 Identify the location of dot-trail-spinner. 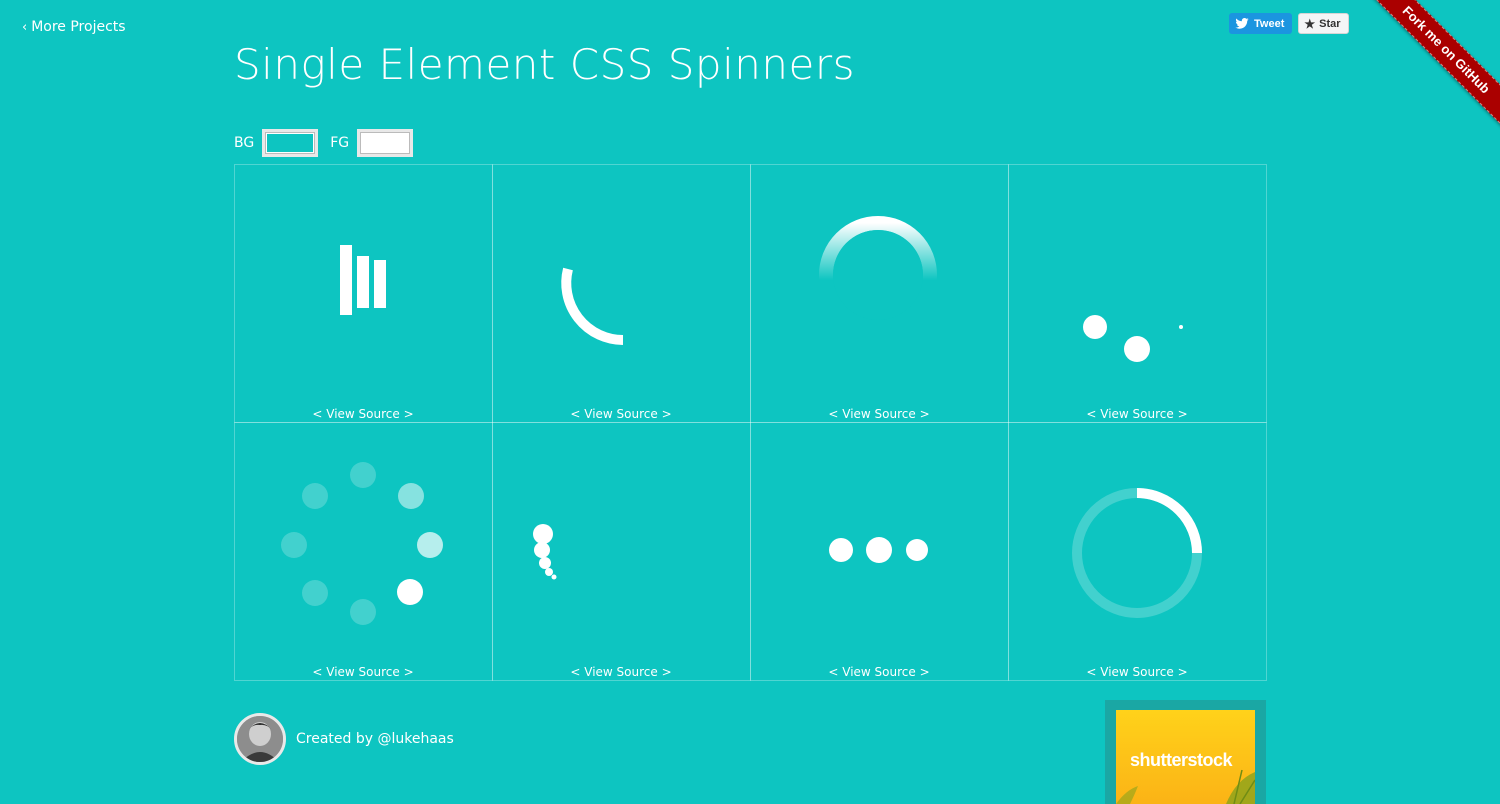
(544, 551).